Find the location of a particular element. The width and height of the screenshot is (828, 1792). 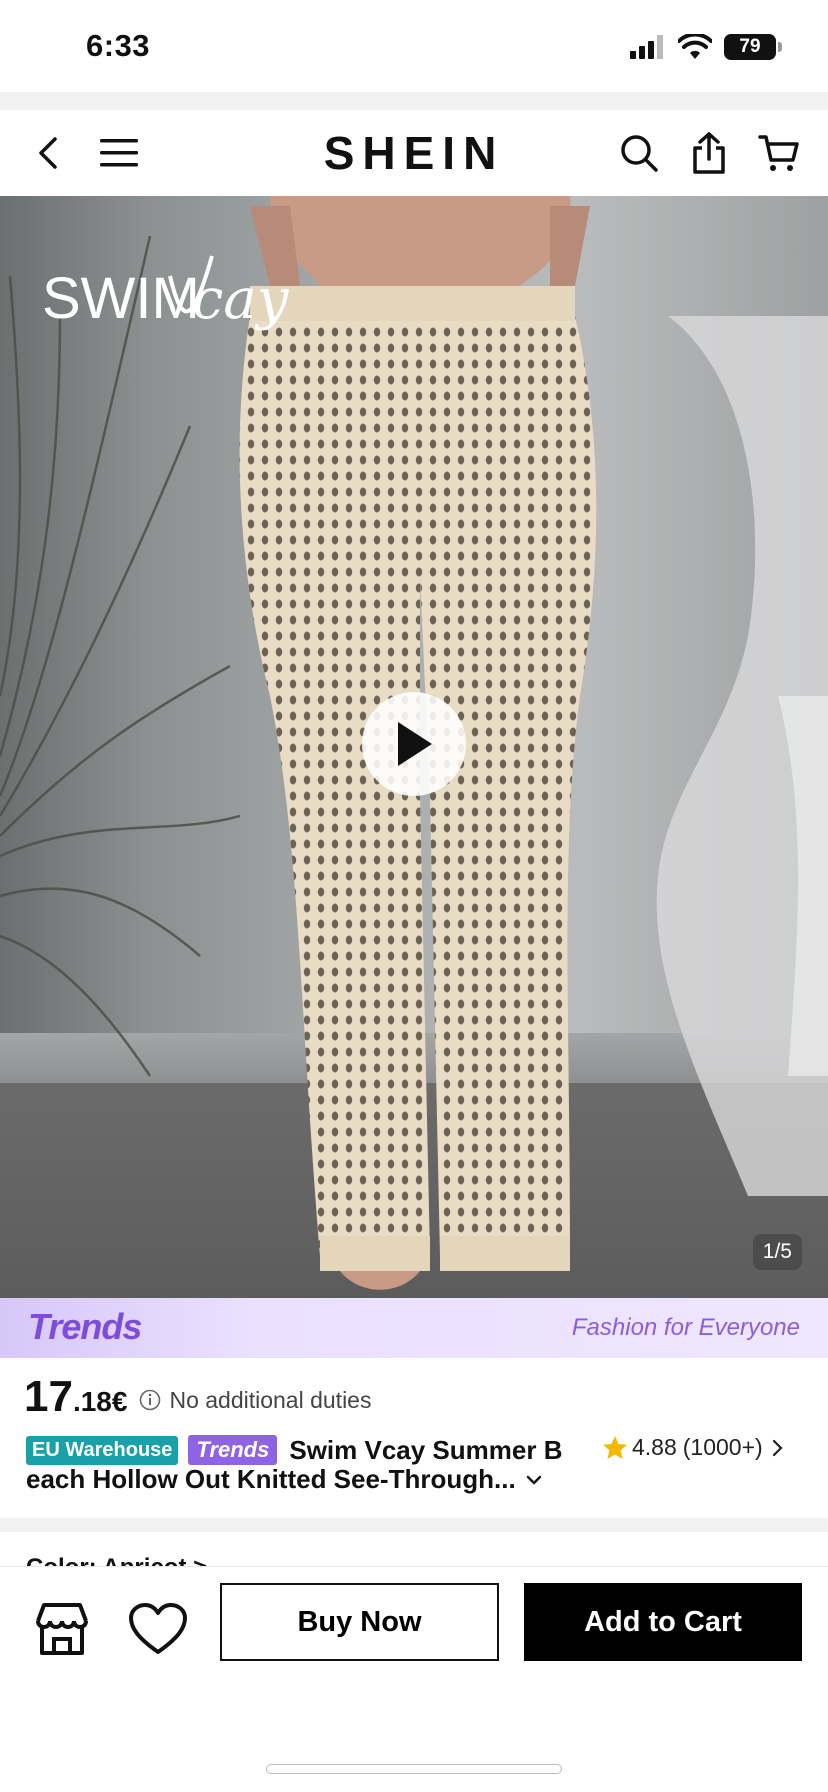

status-bar: 6:33 79 is located at coordinates (414, 46).